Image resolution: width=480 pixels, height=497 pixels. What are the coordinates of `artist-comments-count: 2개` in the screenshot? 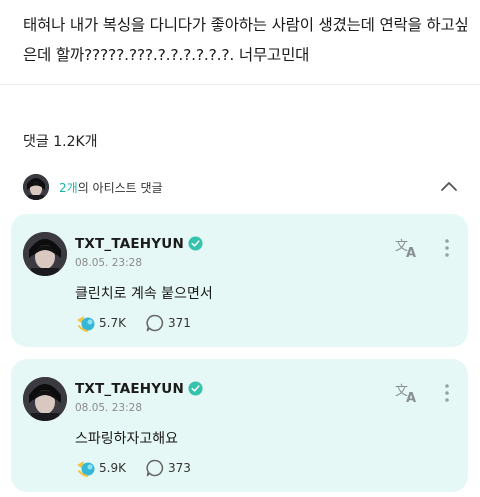 It's located at (68, 188).